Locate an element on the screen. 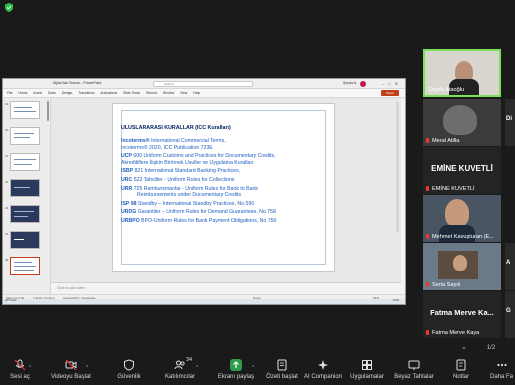  notes-button: Notlar is located at coordinates (461, 372).